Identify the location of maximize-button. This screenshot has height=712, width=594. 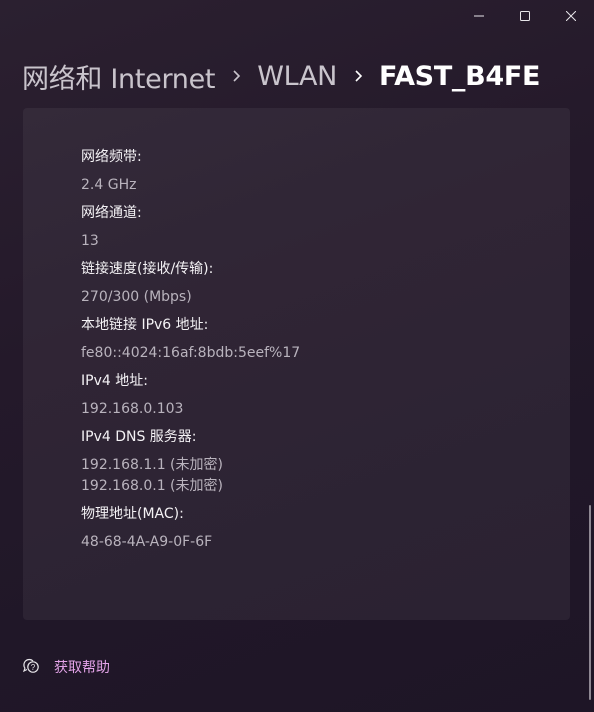
(525, 16).